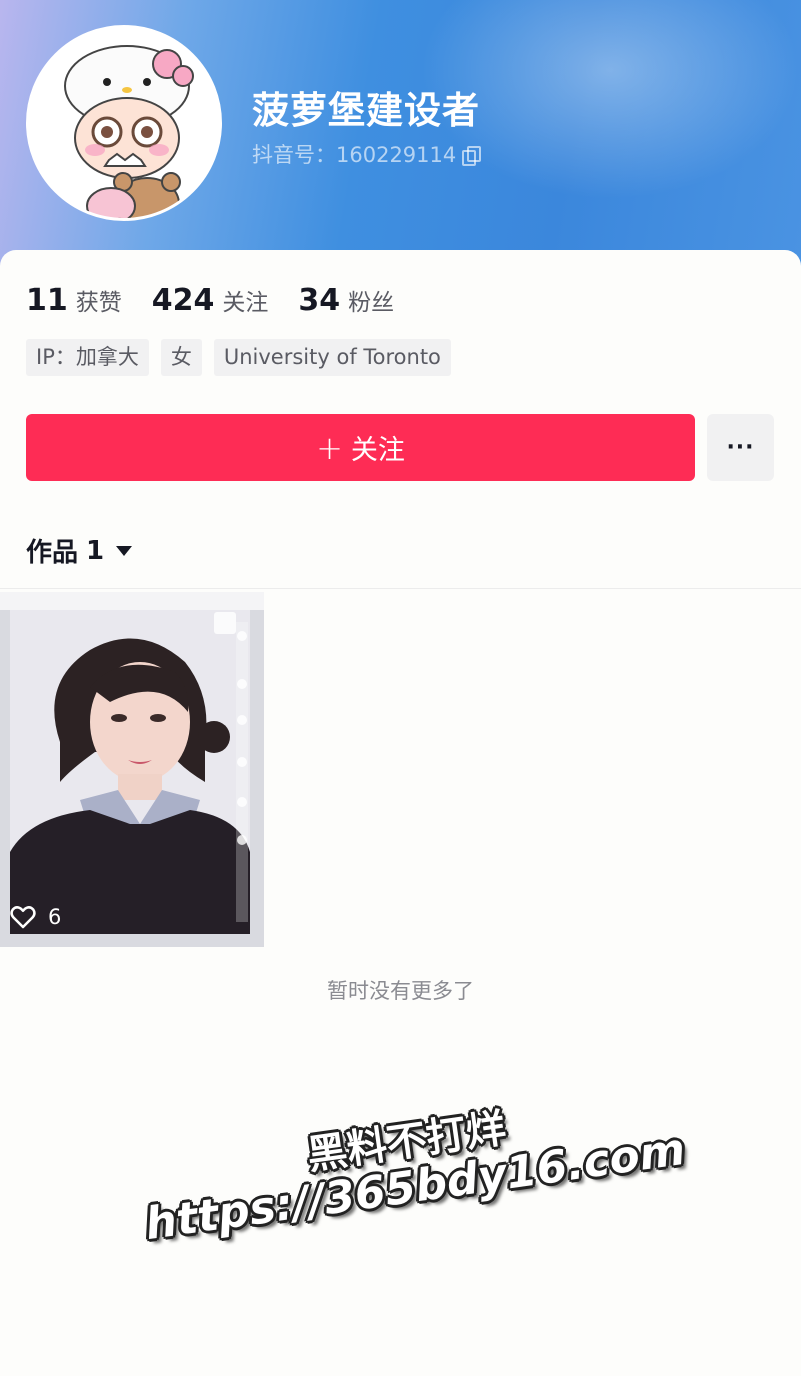 Image resolution: width=801 pixels, height=1376 pixels. I want to click on douyin-id-row: 抖音号：160229114, so click(367, 154).